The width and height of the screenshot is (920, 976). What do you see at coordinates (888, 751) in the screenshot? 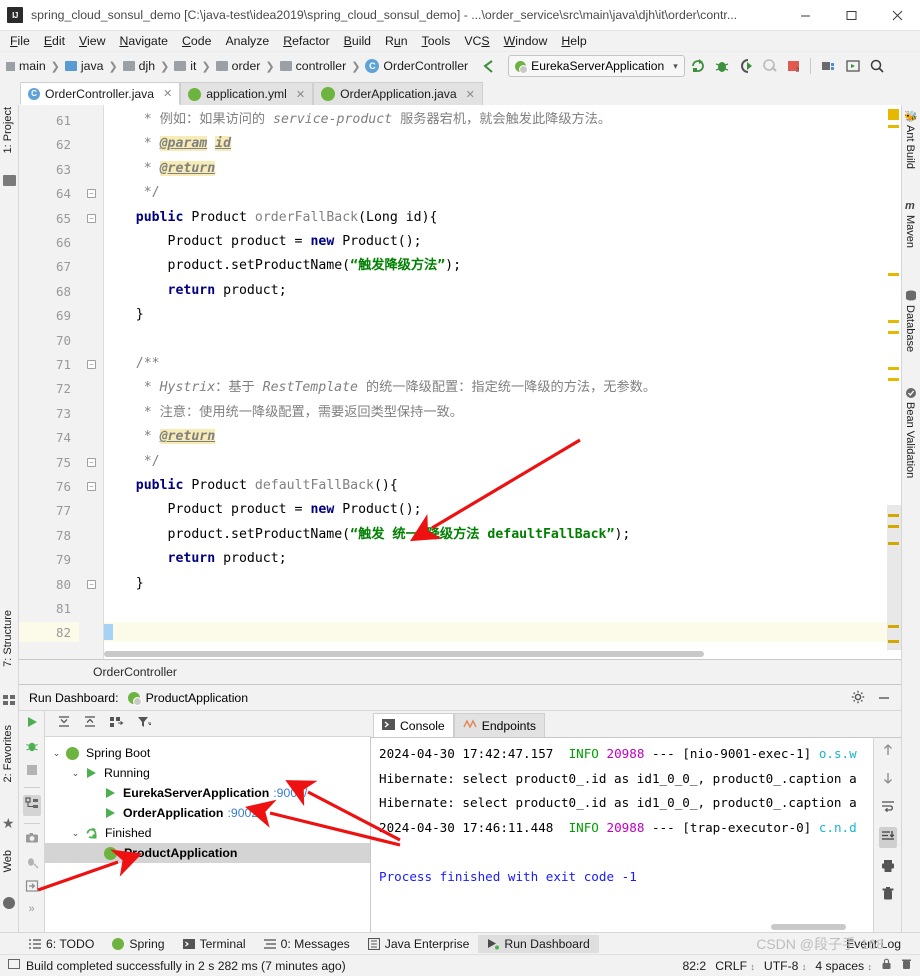
I see `scroll-up-icon` at bounding box center [888, 751].